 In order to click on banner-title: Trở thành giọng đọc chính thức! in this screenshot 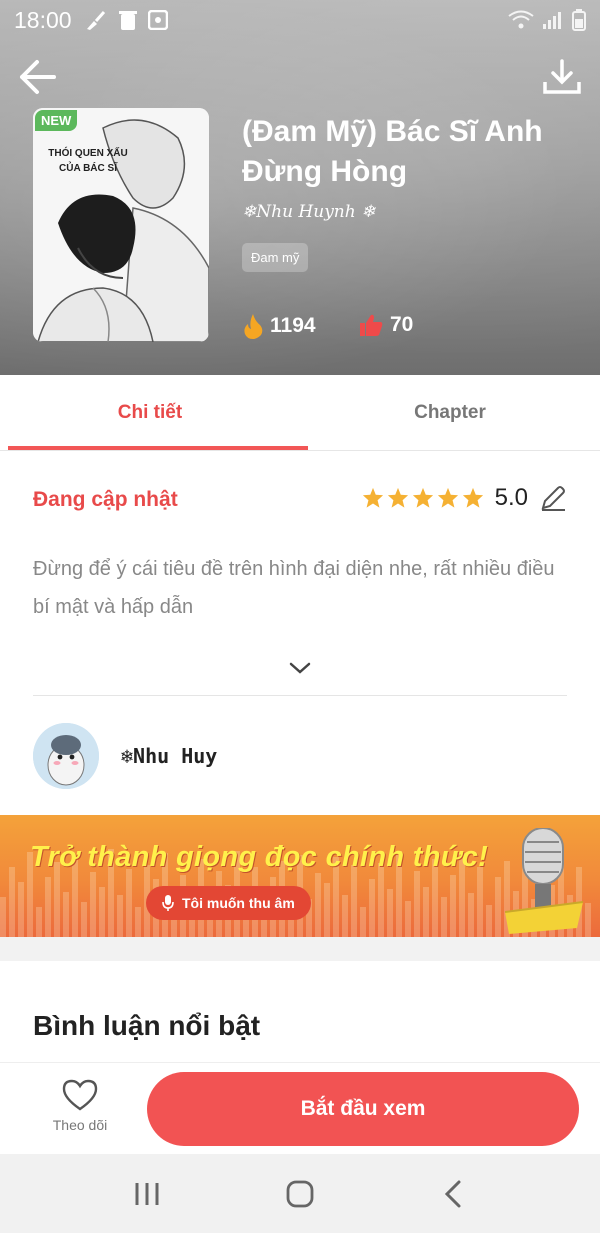, I will do `click(259, 857)`.